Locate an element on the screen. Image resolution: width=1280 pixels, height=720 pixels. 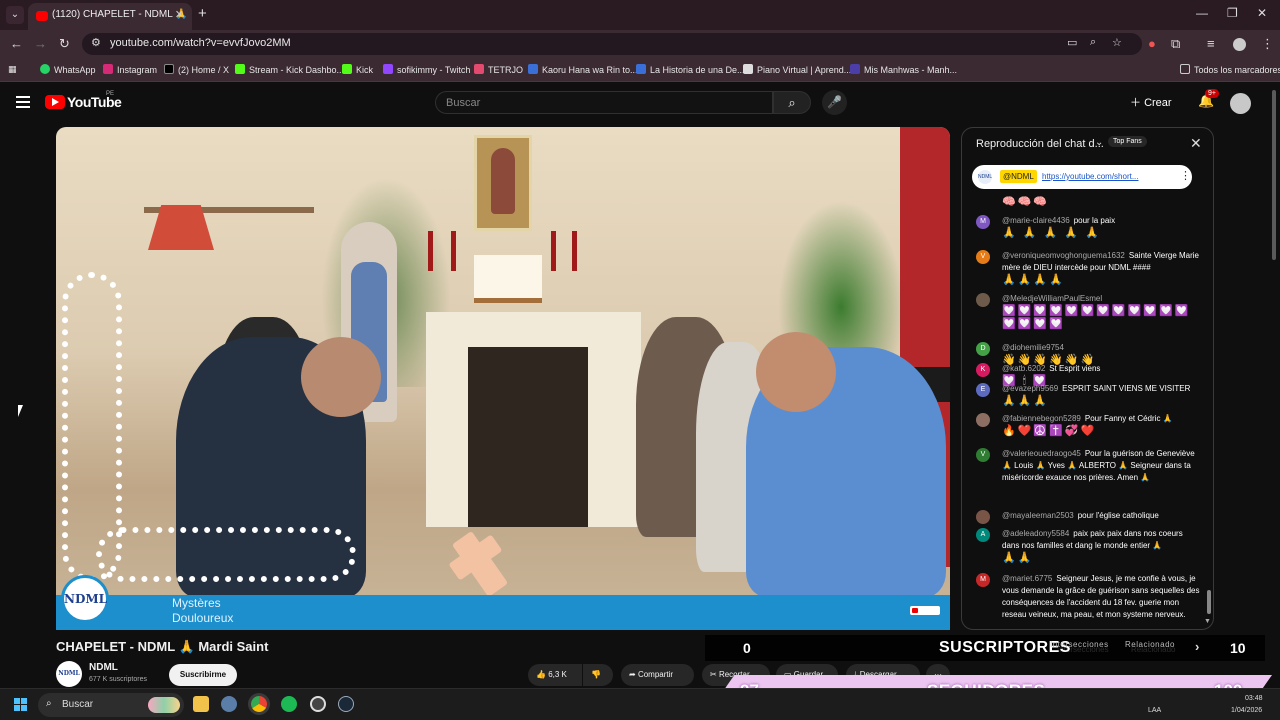
file-explorer-icon is located at coordinates (201, 704).